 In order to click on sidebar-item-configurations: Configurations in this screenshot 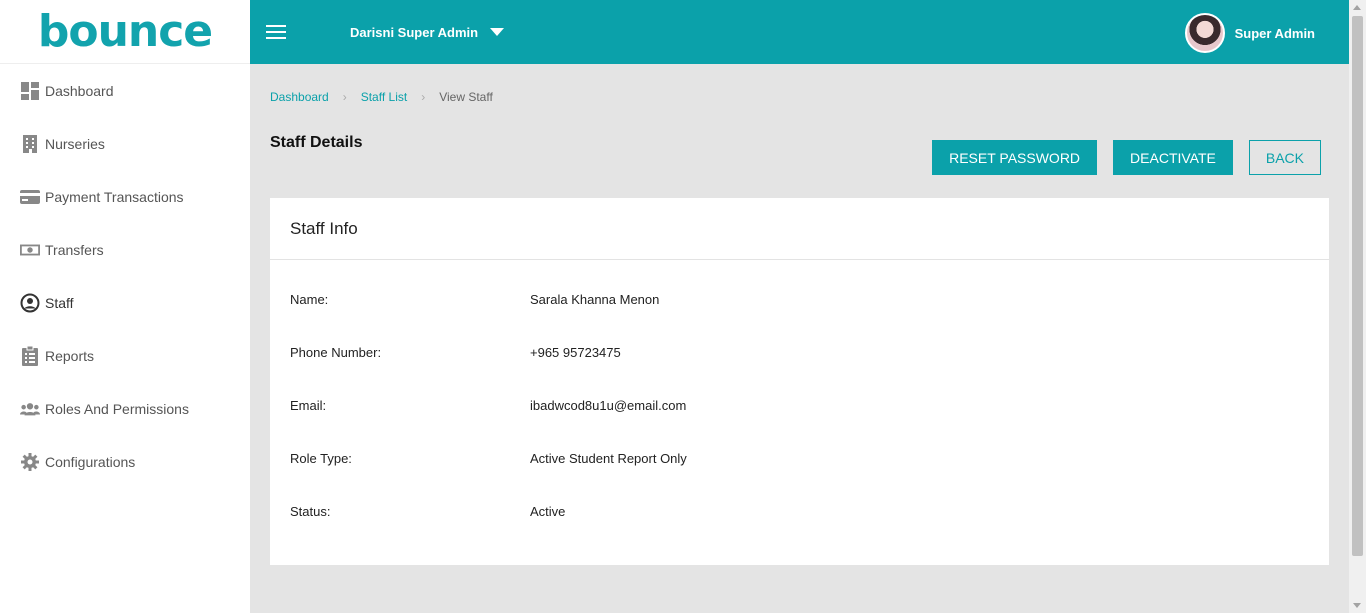, I will do `click(125, 461)`.